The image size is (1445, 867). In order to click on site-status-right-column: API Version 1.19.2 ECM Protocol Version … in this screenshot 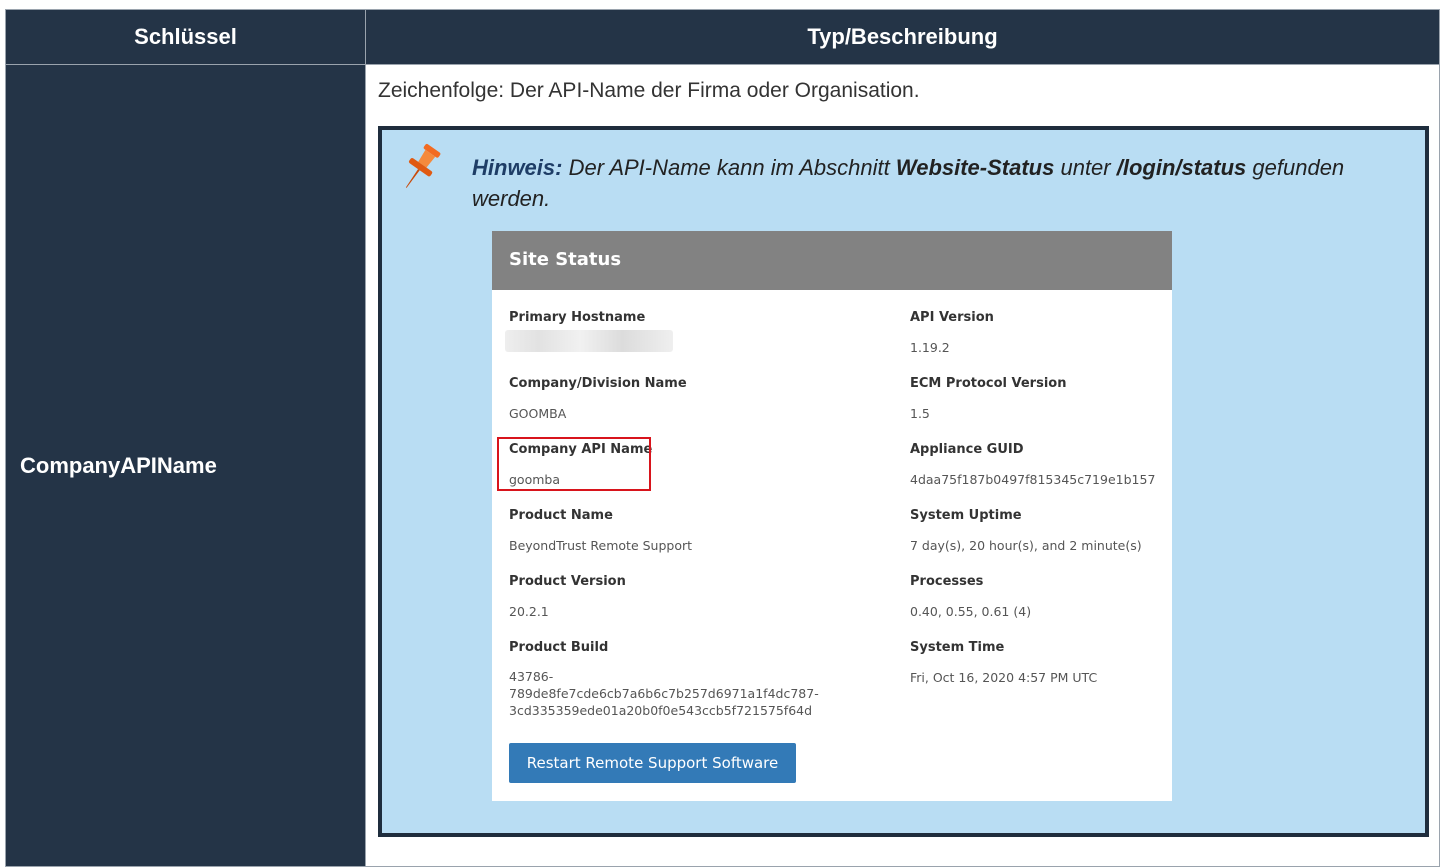, I will do `click(1041, 488)`.